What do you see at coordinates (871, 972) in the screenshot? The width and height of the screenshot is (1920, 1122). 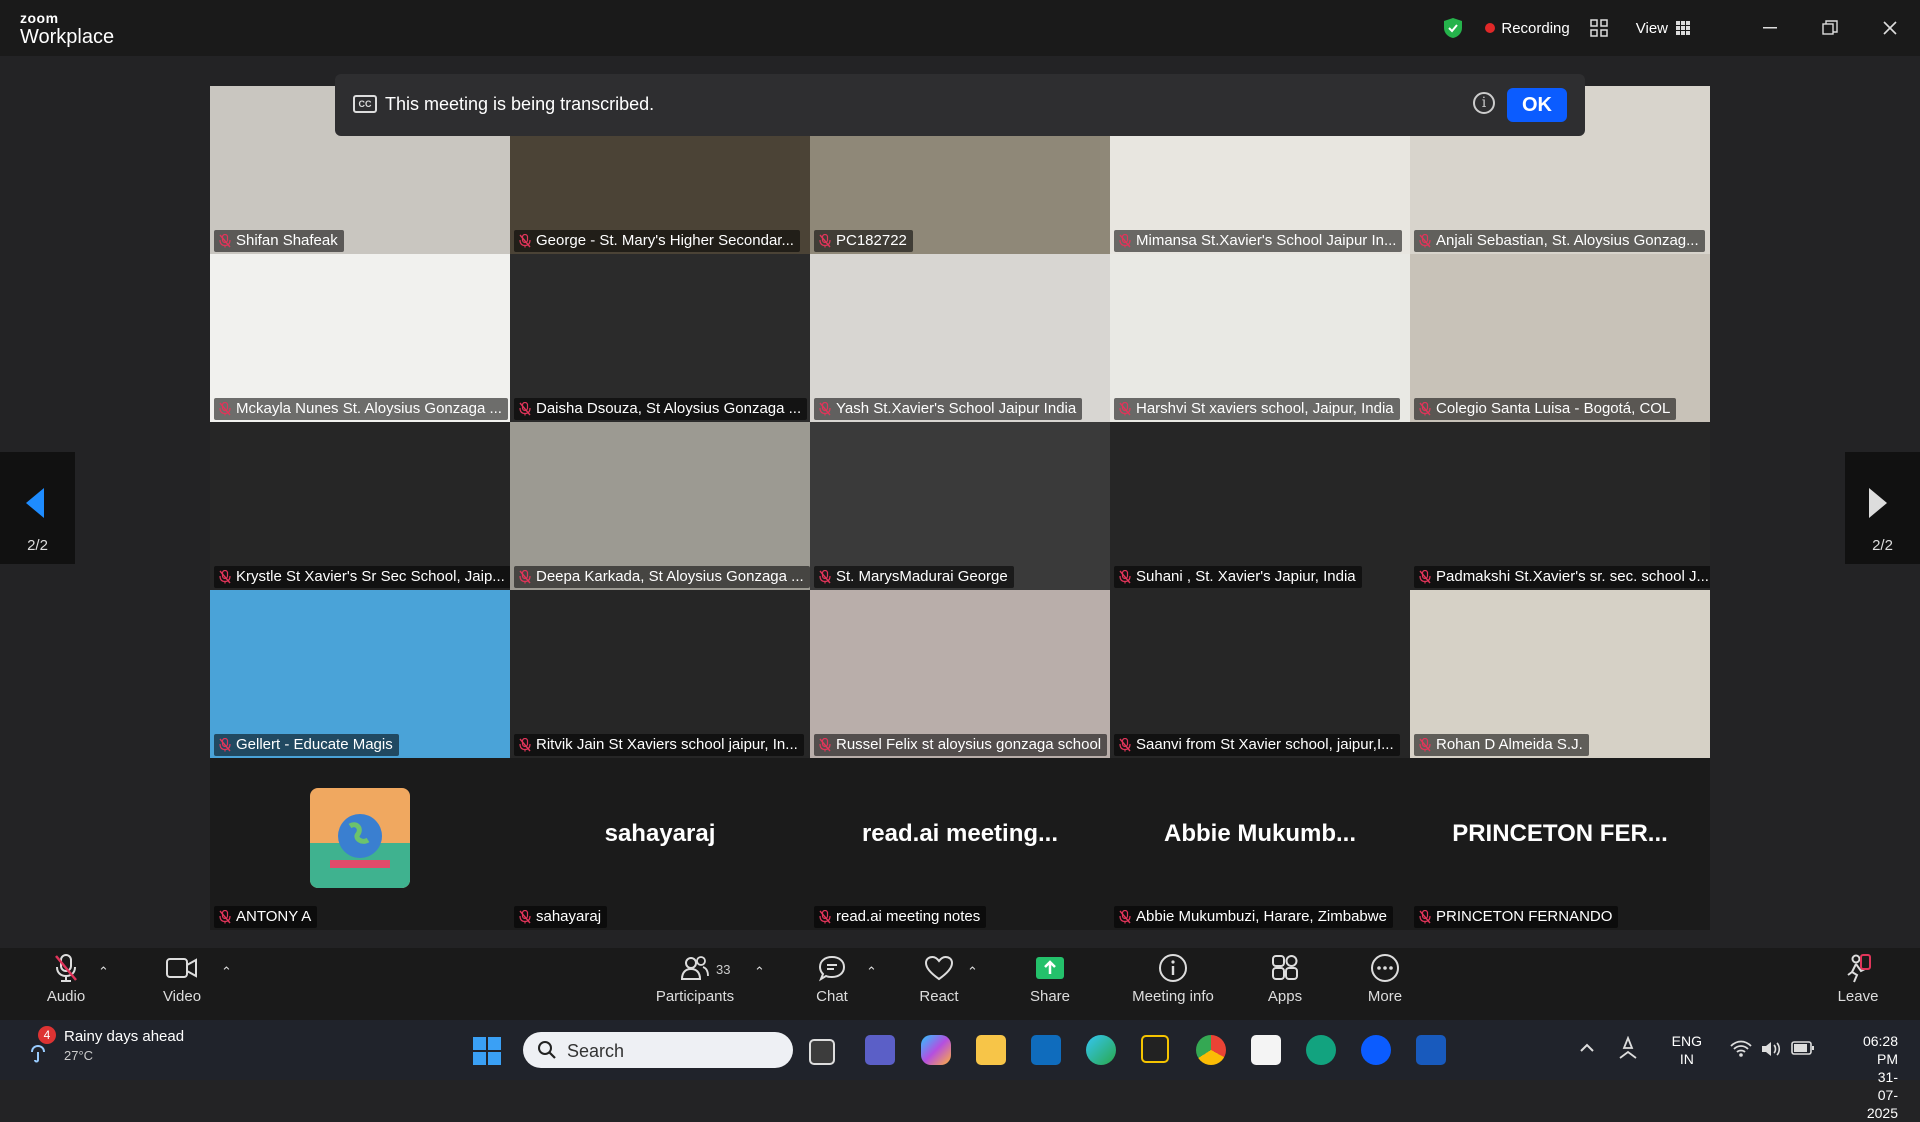 I see `chat-options-caret: ⌃` at bounding box center [871, 972].